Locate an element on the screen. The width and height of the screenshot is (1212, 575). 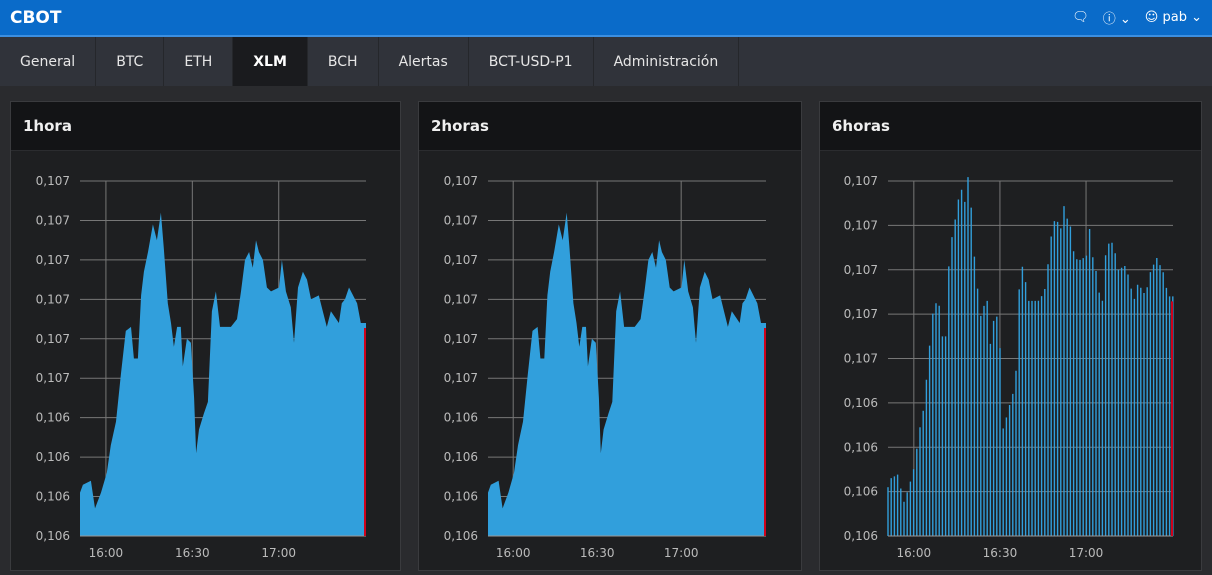
panel-title: 2horas is located at coordinates (610, 126).